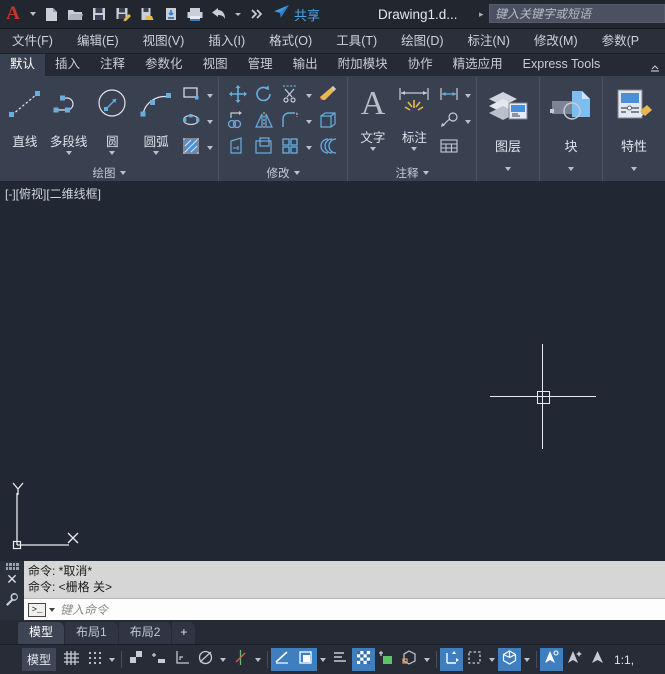 The image size is (665, 674). What do you see at coordinates (69, 118) in the screenshot?
I see `draw-polyline-button: 多段线` at bounding box center [69, 118].